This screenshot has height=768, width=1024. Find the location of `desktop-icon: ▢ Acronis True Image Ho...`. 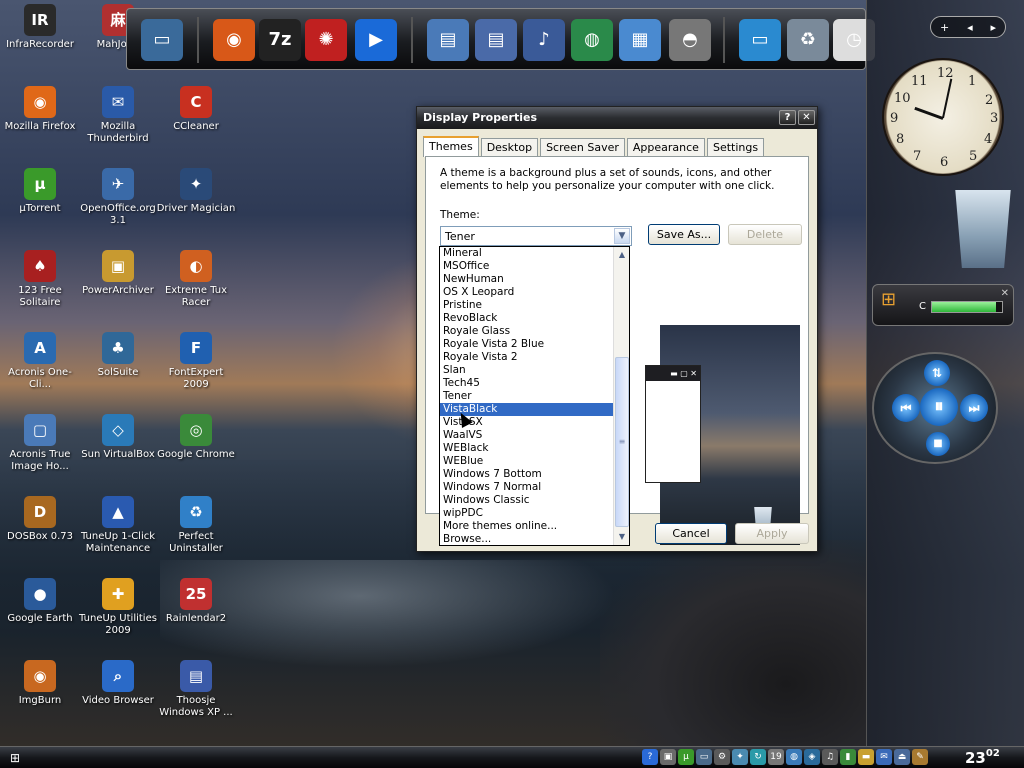

desktop-icon: ▢ Acronis True Image Ho... is located at coordinates (40, 443).